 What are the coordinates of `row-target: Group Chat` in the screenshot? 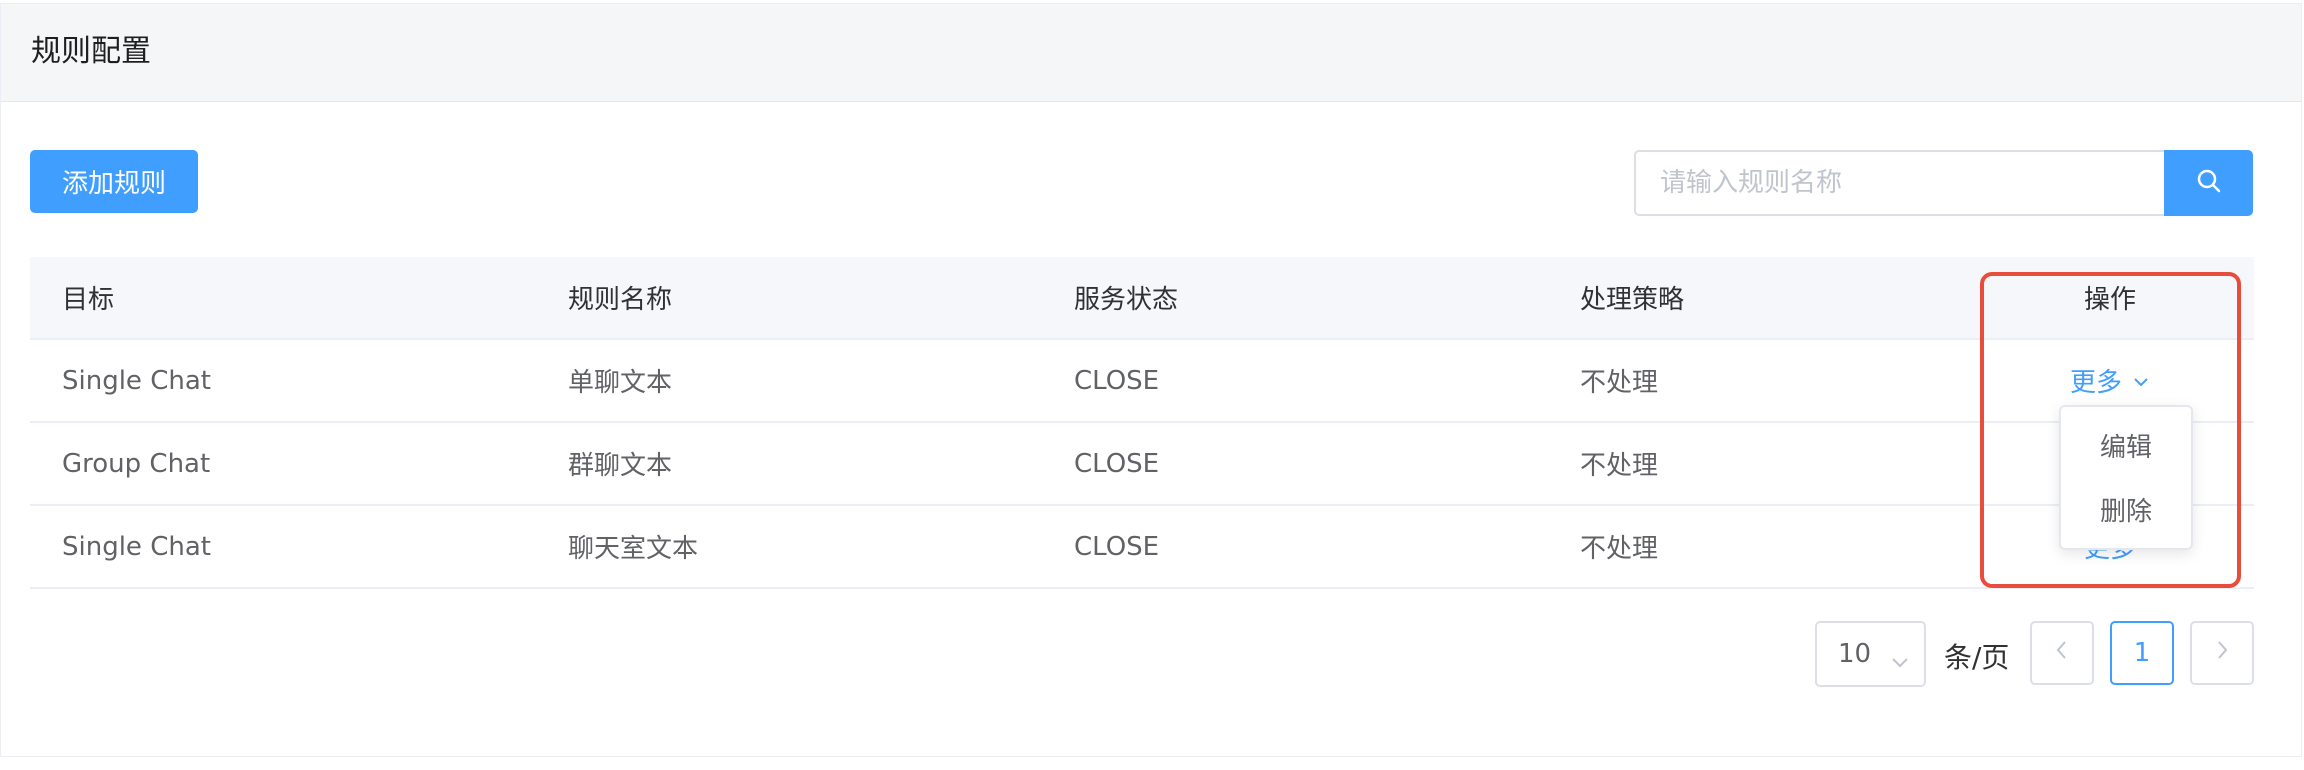 It's located at (136, 463).